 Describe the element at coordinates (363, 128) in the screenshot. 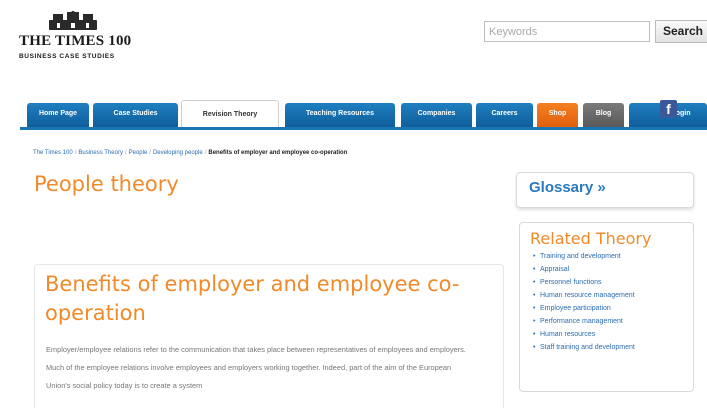

I see `nav-underline` at that location.